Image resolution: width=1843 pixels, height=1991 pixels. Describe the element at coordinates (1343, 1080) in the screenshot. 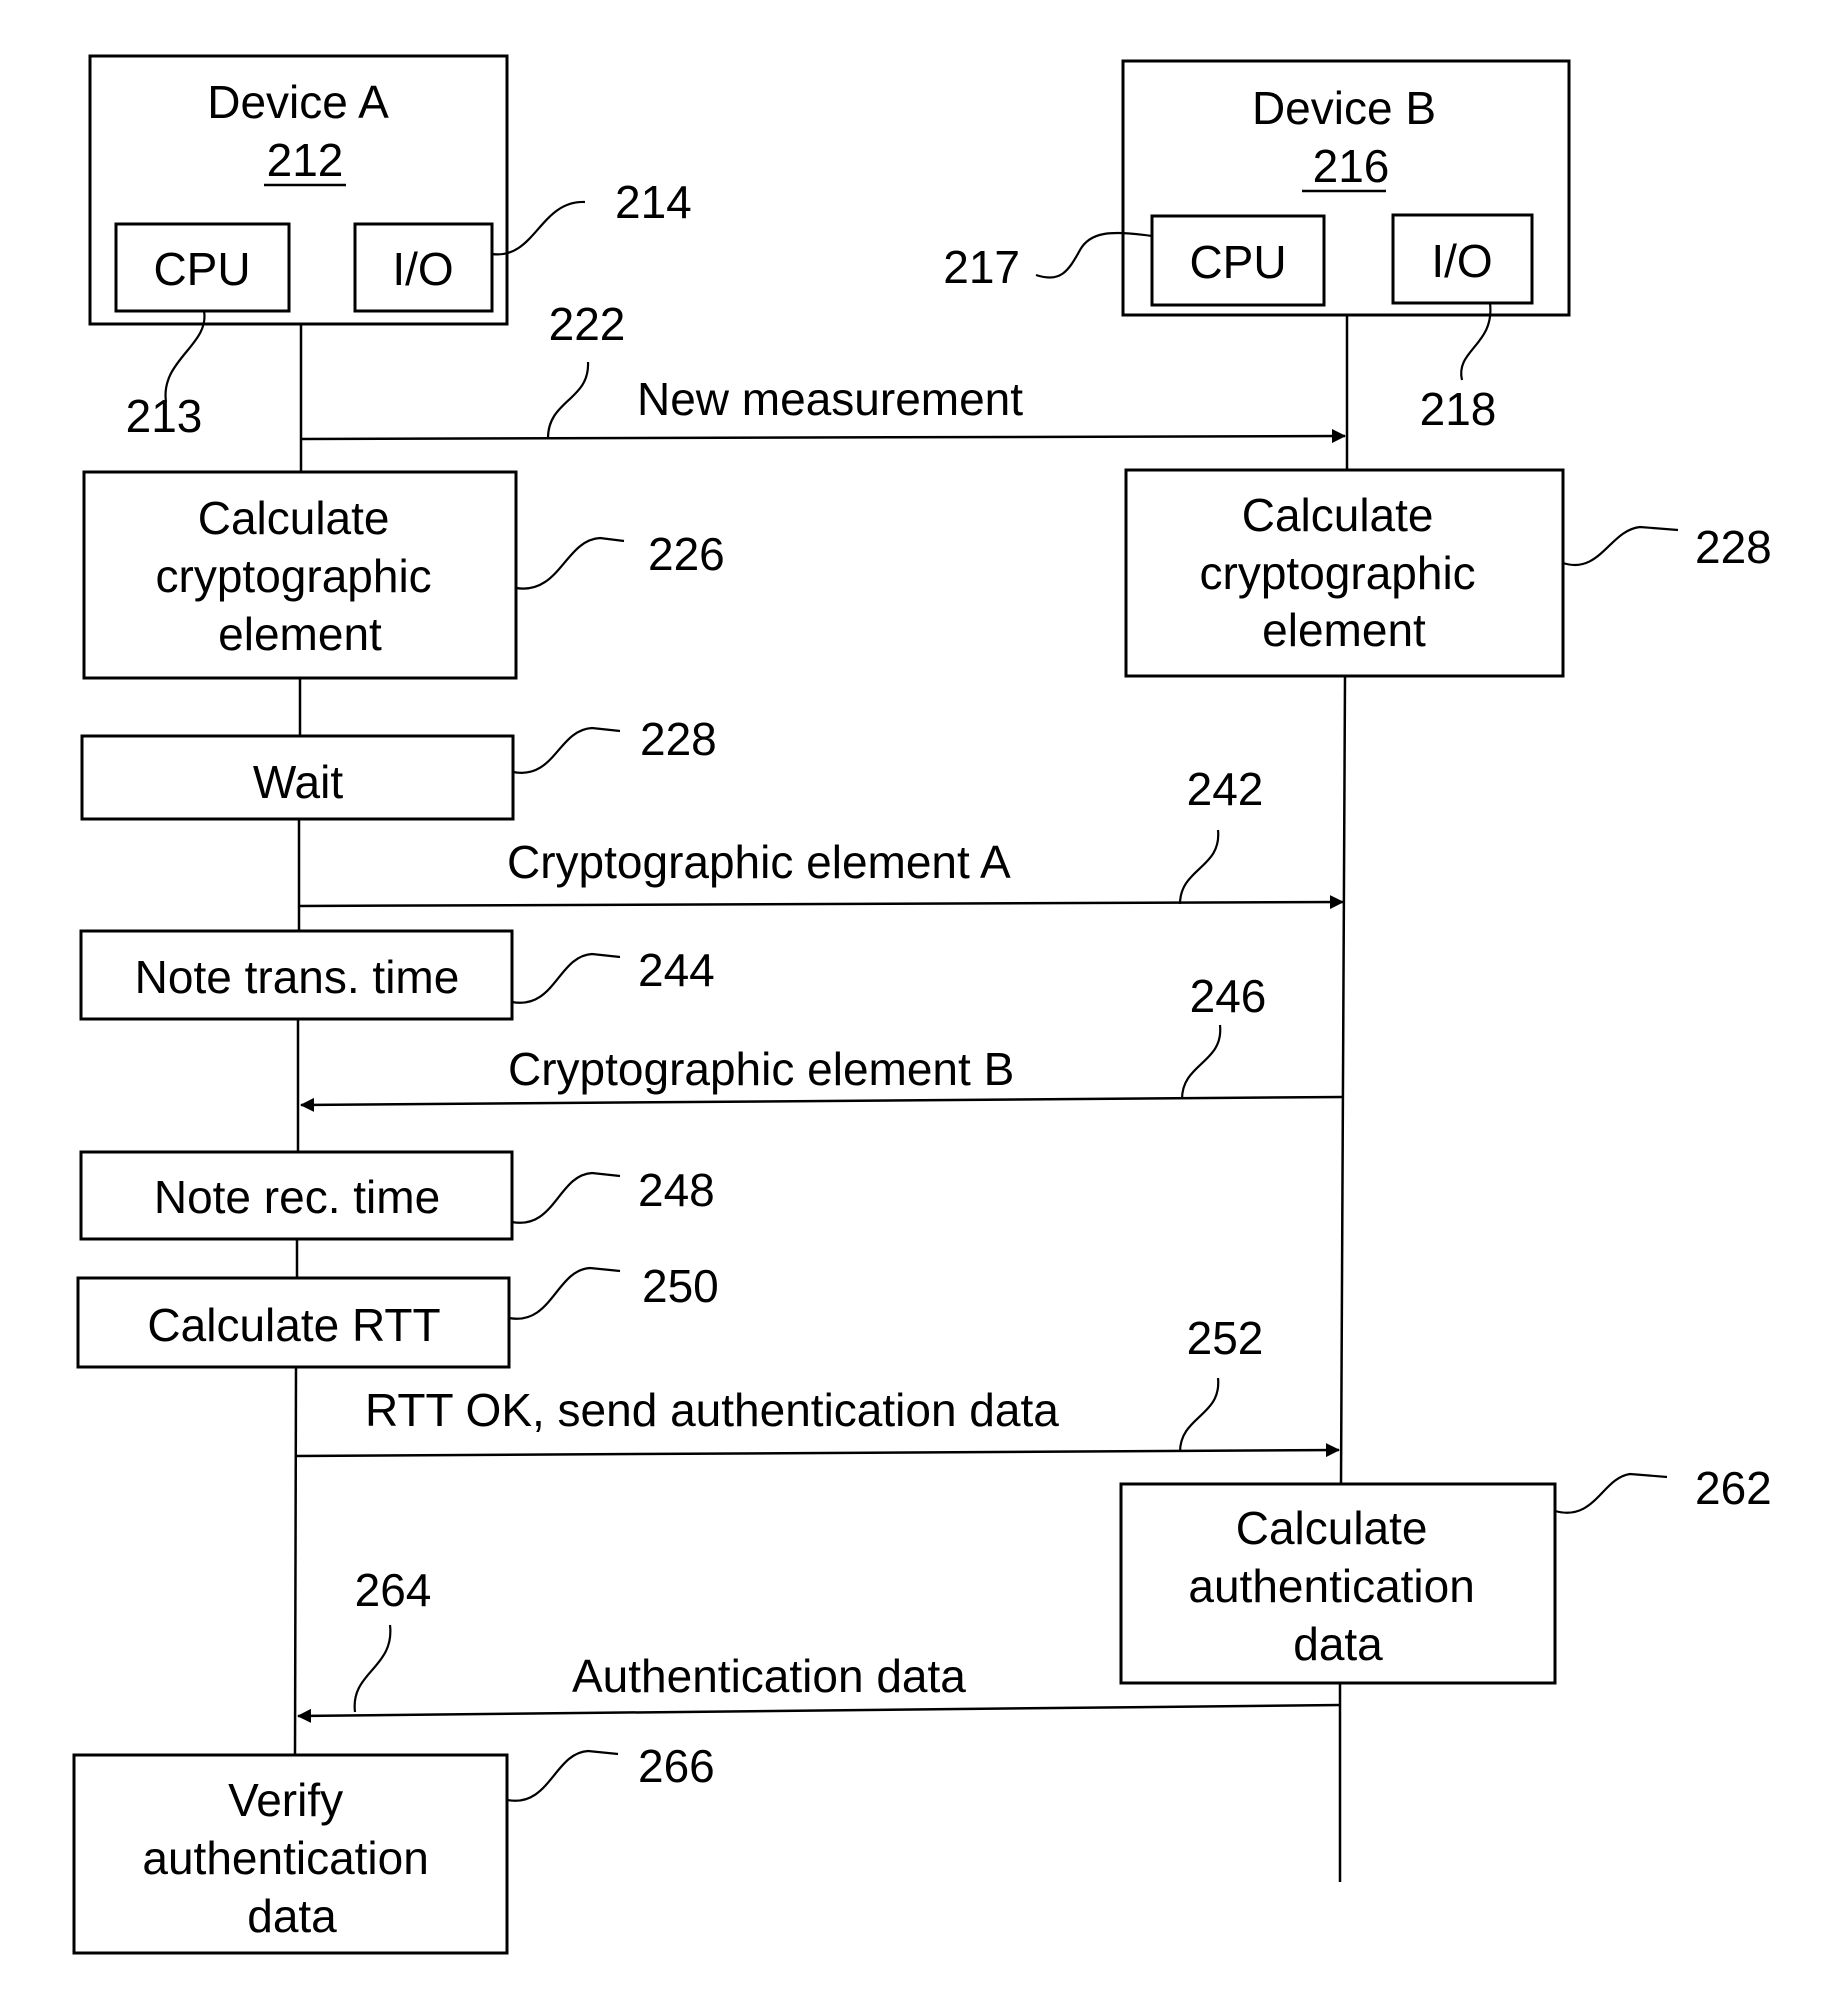

I see `lifeline-b-segment` at that location.